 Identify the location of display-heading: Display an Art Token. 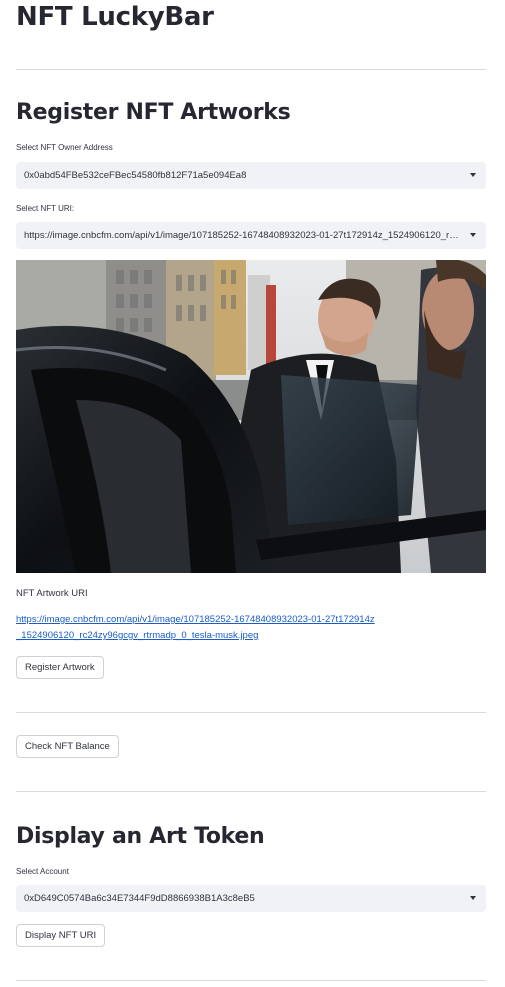
(140, 836).